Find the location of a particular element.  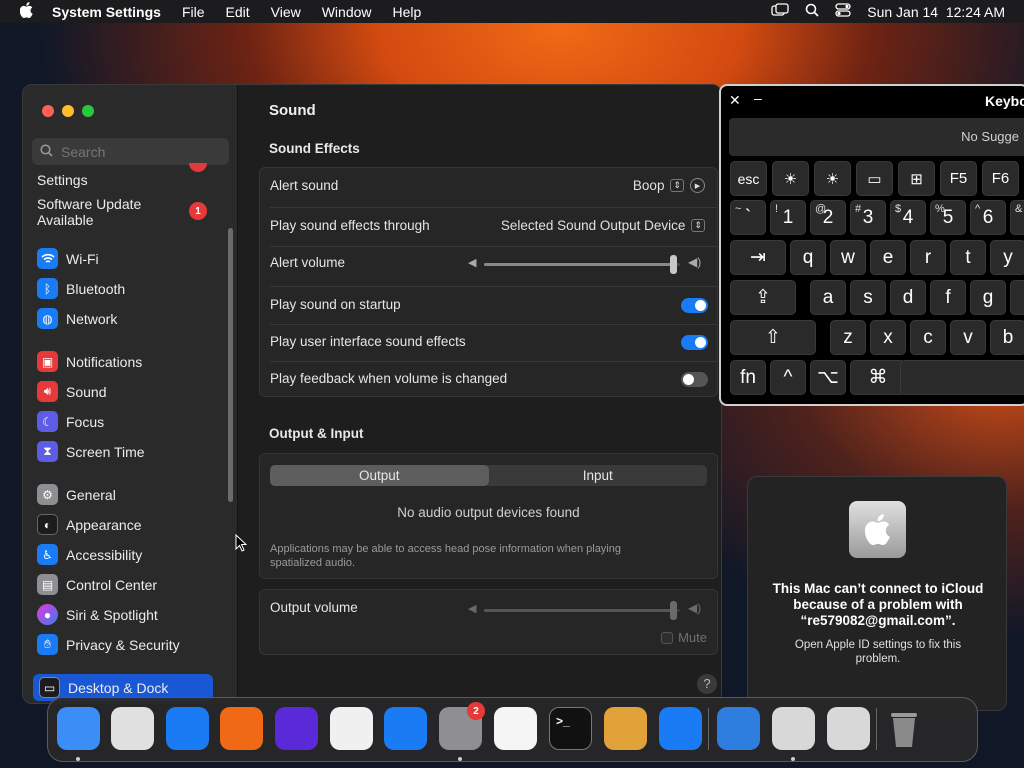

volume-feedback-toggle is located at coordinates (694, 379).